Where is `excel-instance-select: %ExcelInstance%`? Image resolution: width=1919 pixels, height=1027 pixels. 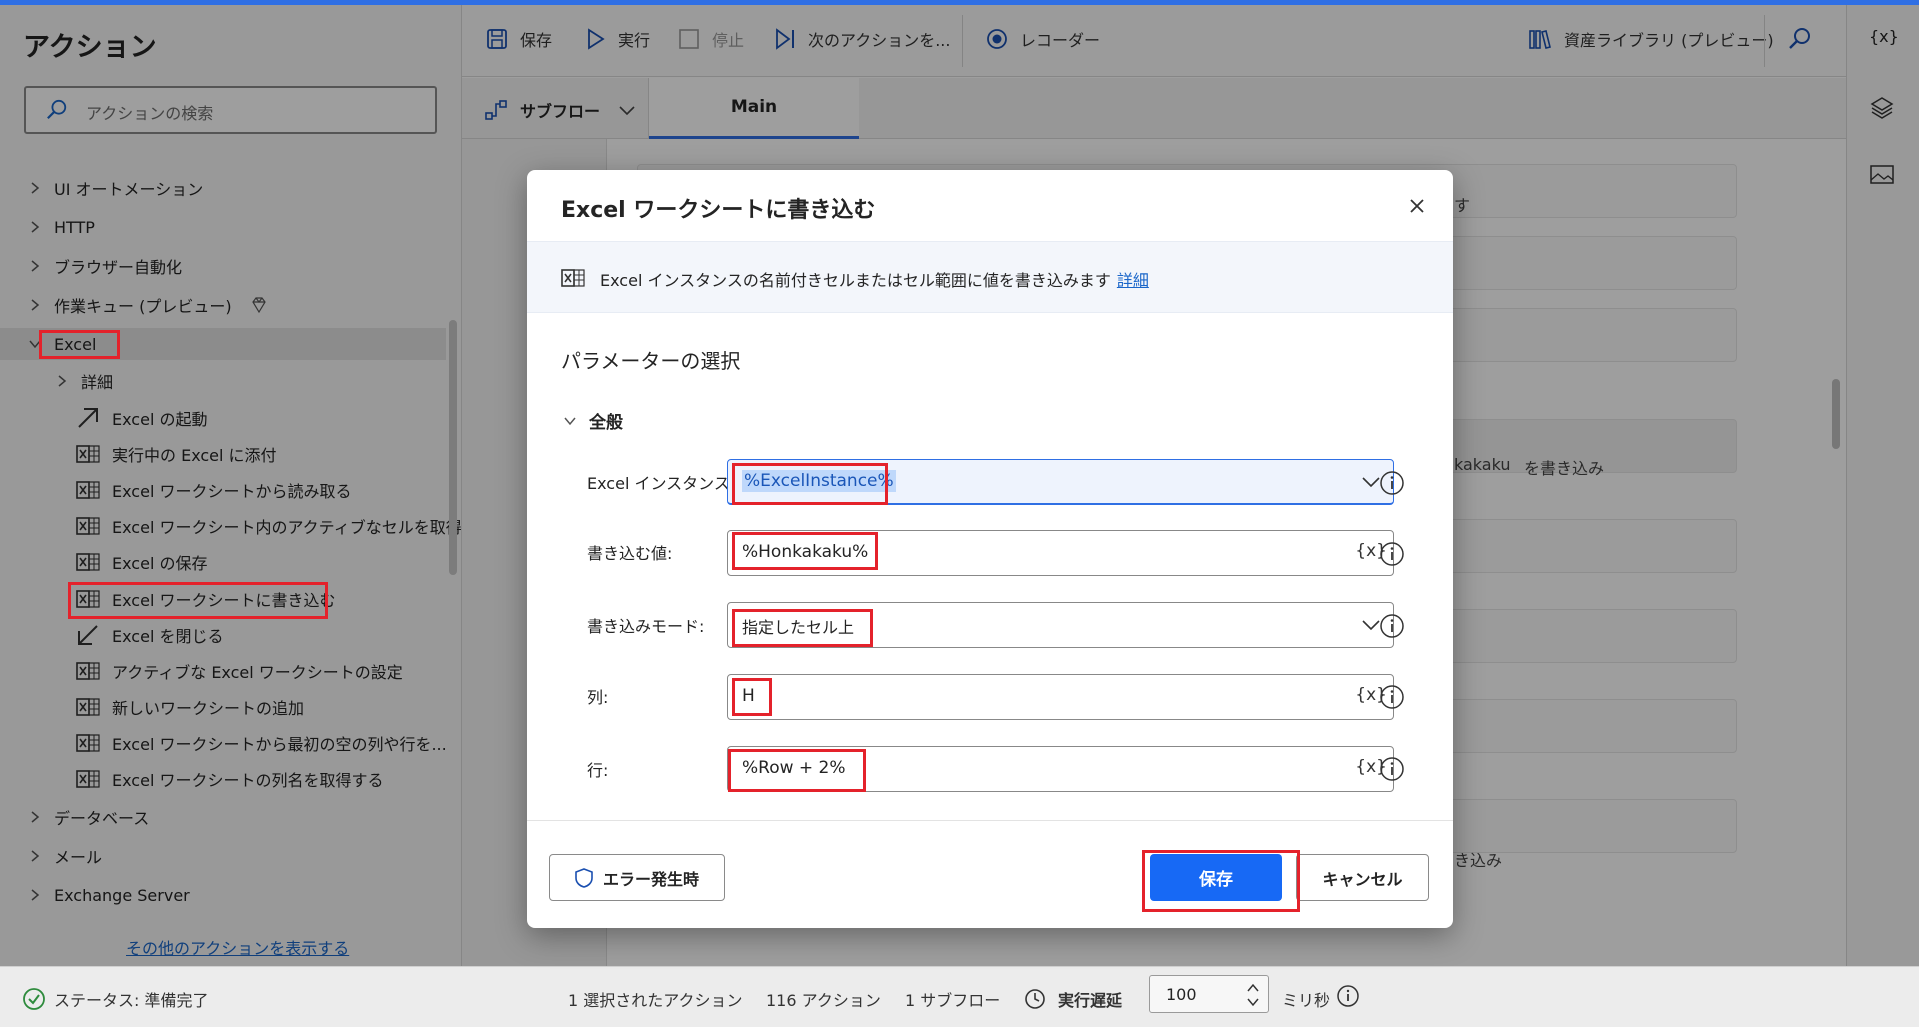 excel-instance-select: %ExcelInstance% is located at coordinates (1060, 482).